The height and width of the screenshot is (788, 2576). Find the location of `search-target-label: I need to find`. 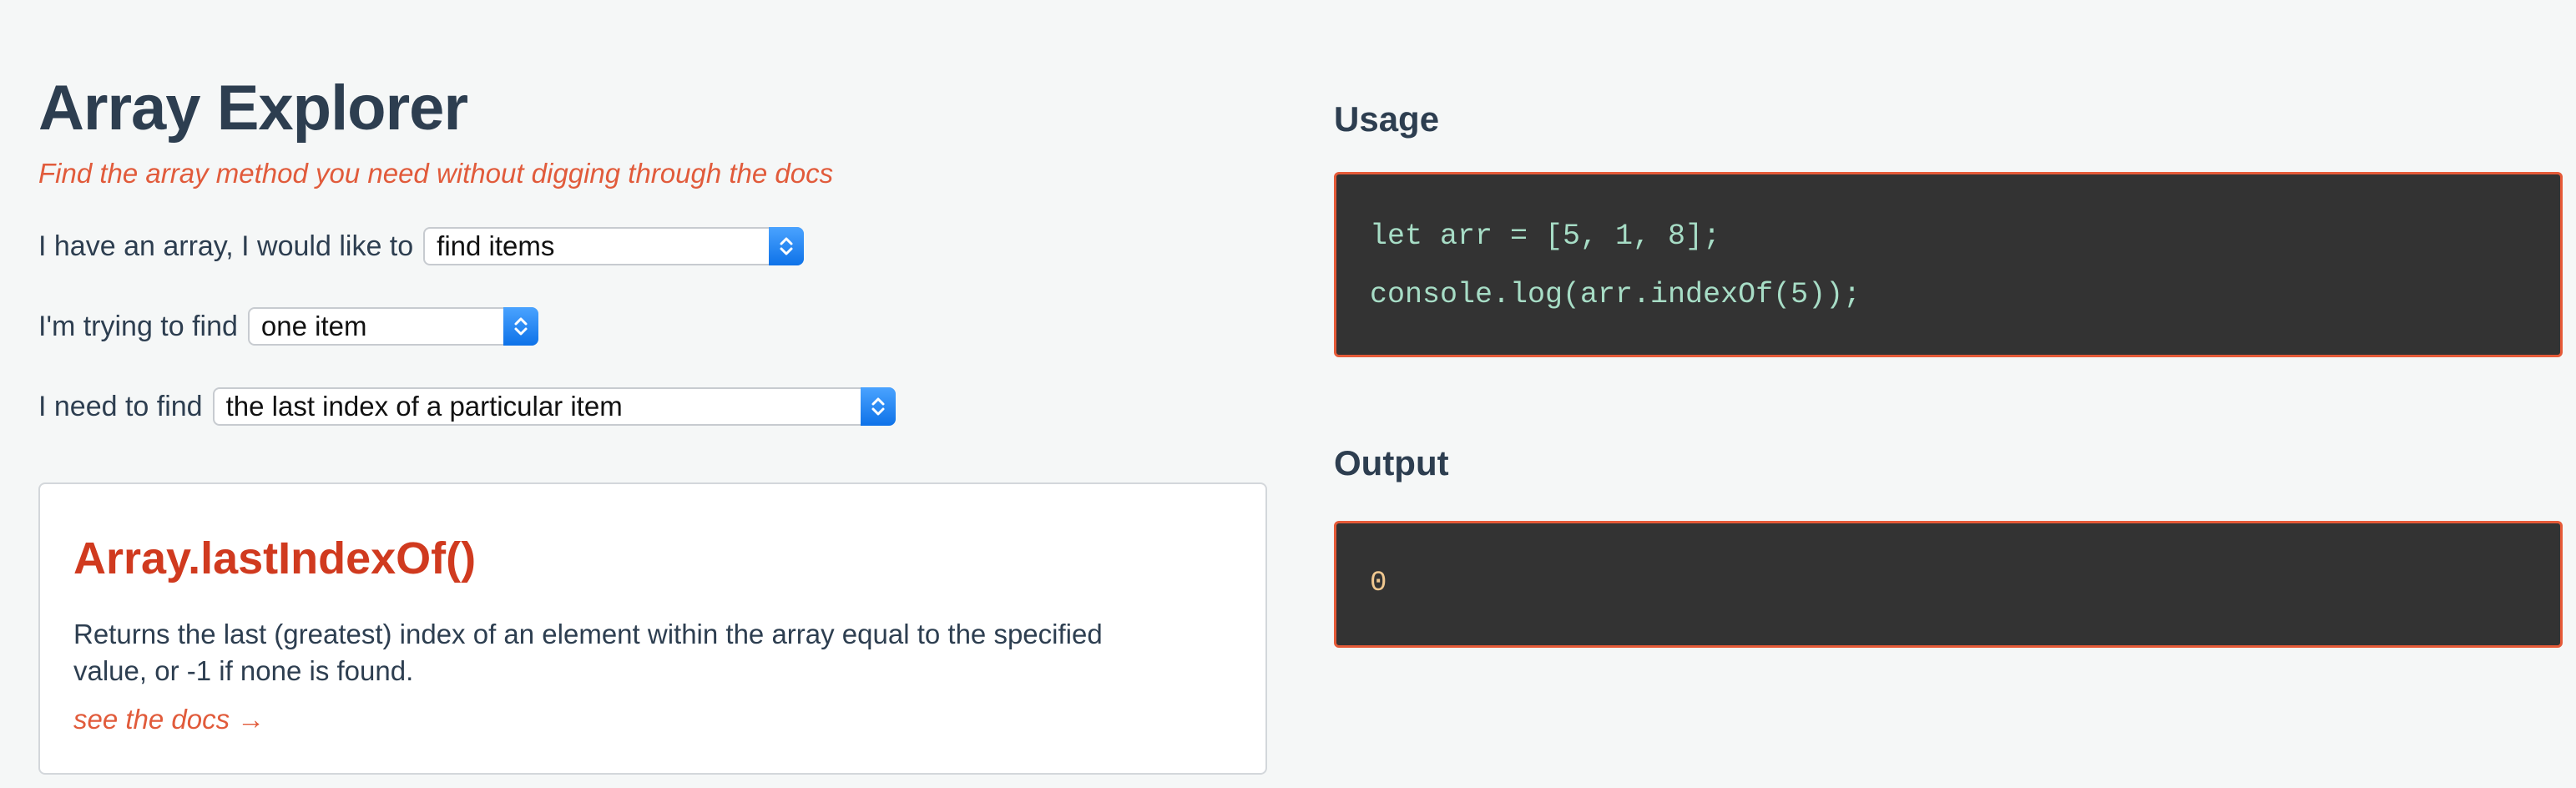

search-target-label: I need to find is located at coordinates (120, 406).